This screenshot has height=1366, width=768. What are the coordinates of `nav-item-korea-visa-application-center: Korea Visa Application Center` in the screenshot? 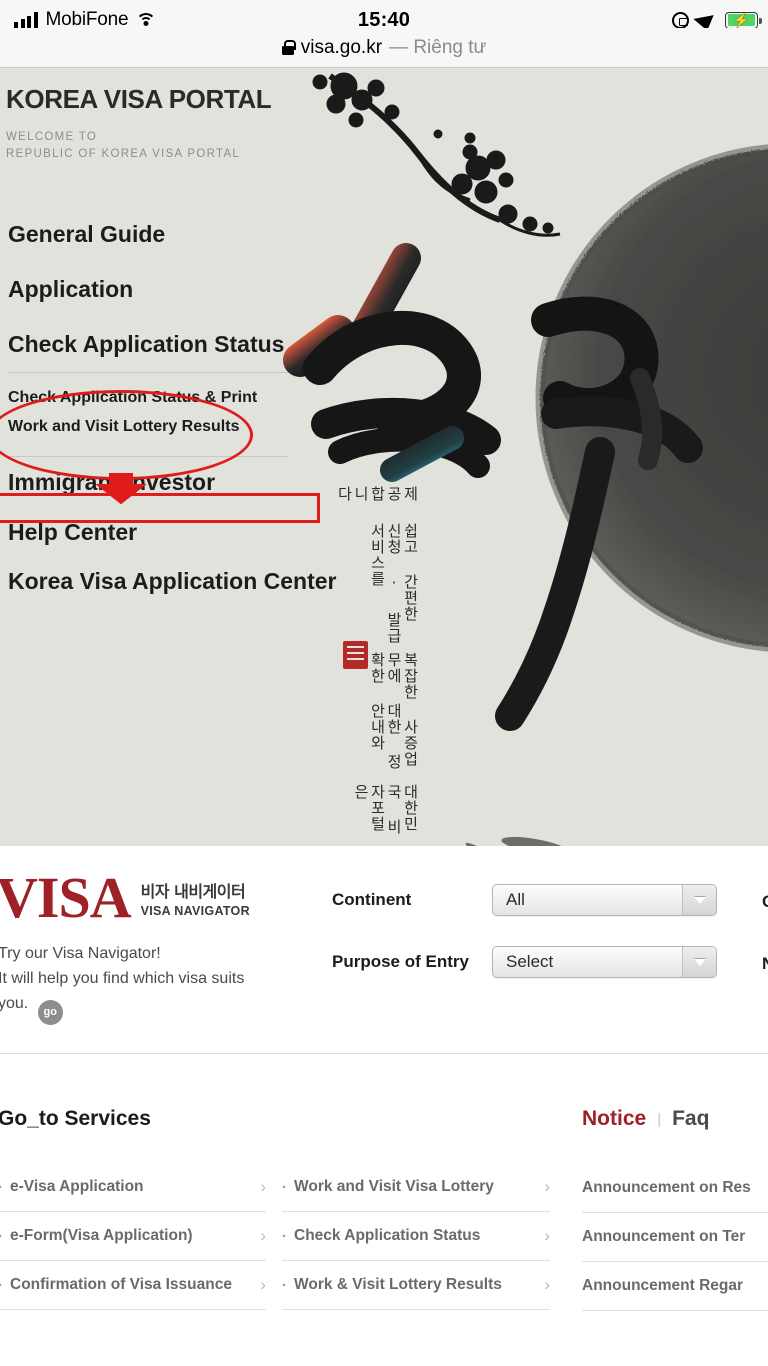 It's located at (173, 581).